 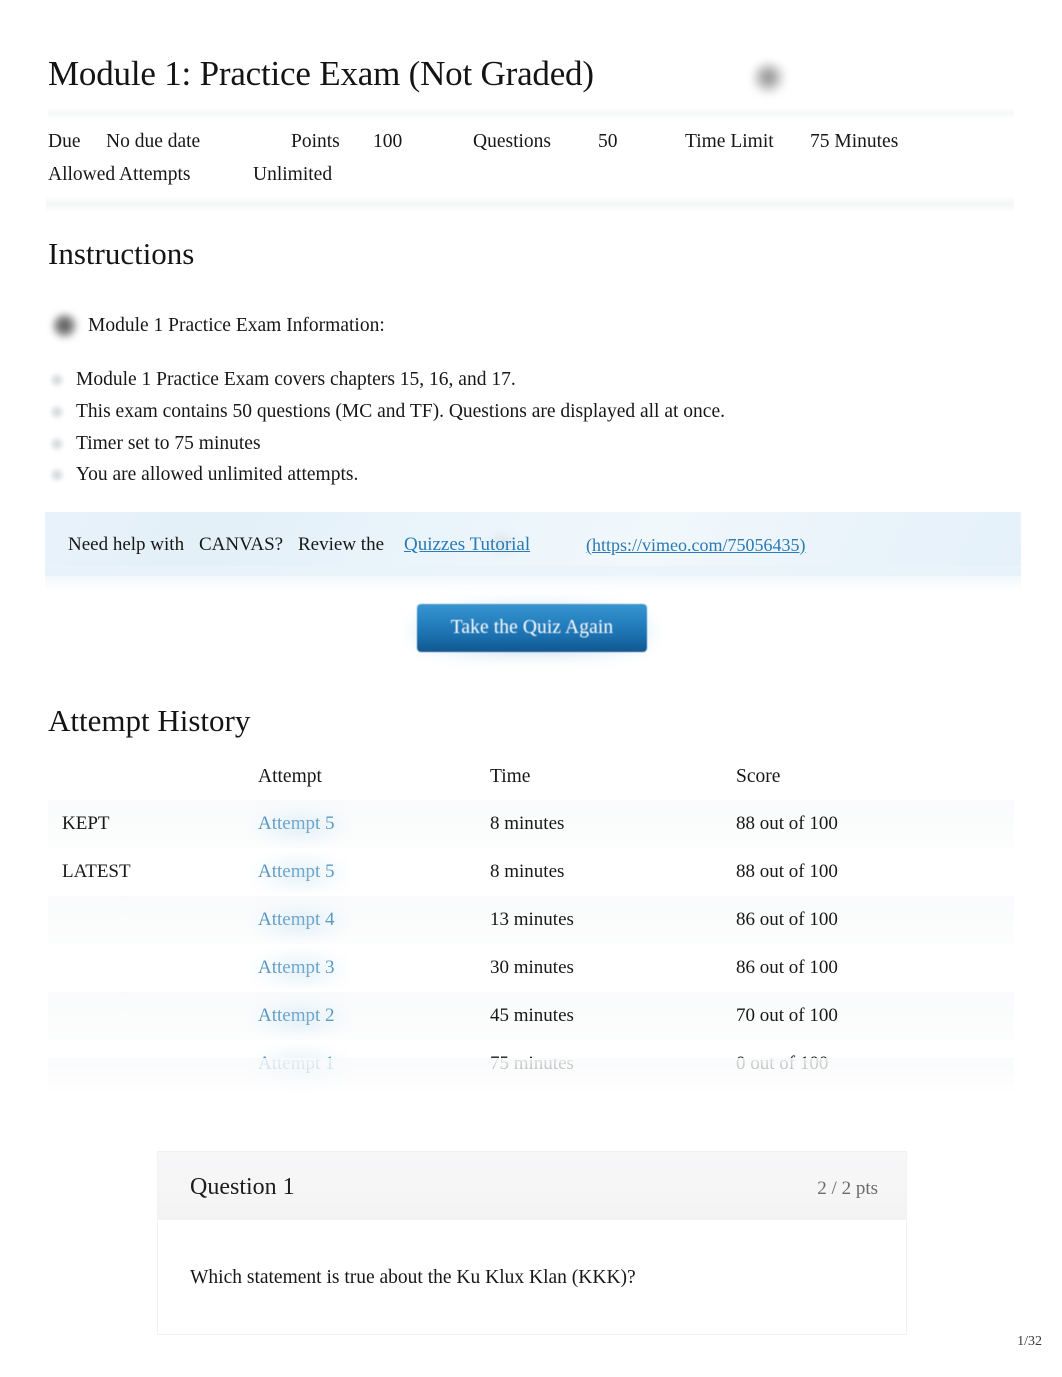 What do you see at coordinates (153, 872) in the screenshot?
I see `attempt-flag: LATEST` at bounding box center [153, 872].